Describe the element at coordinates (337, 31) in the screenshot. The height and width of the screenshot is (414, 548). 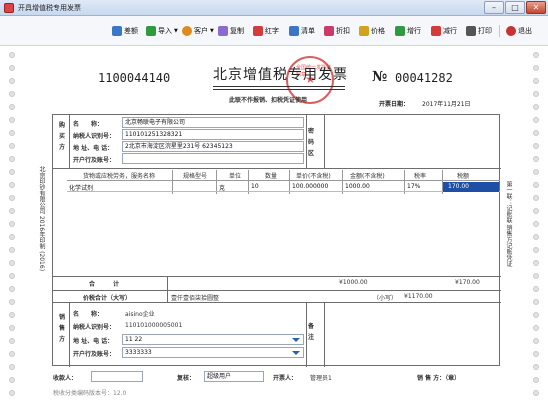
I see `discount-button: 折扣` at that location.